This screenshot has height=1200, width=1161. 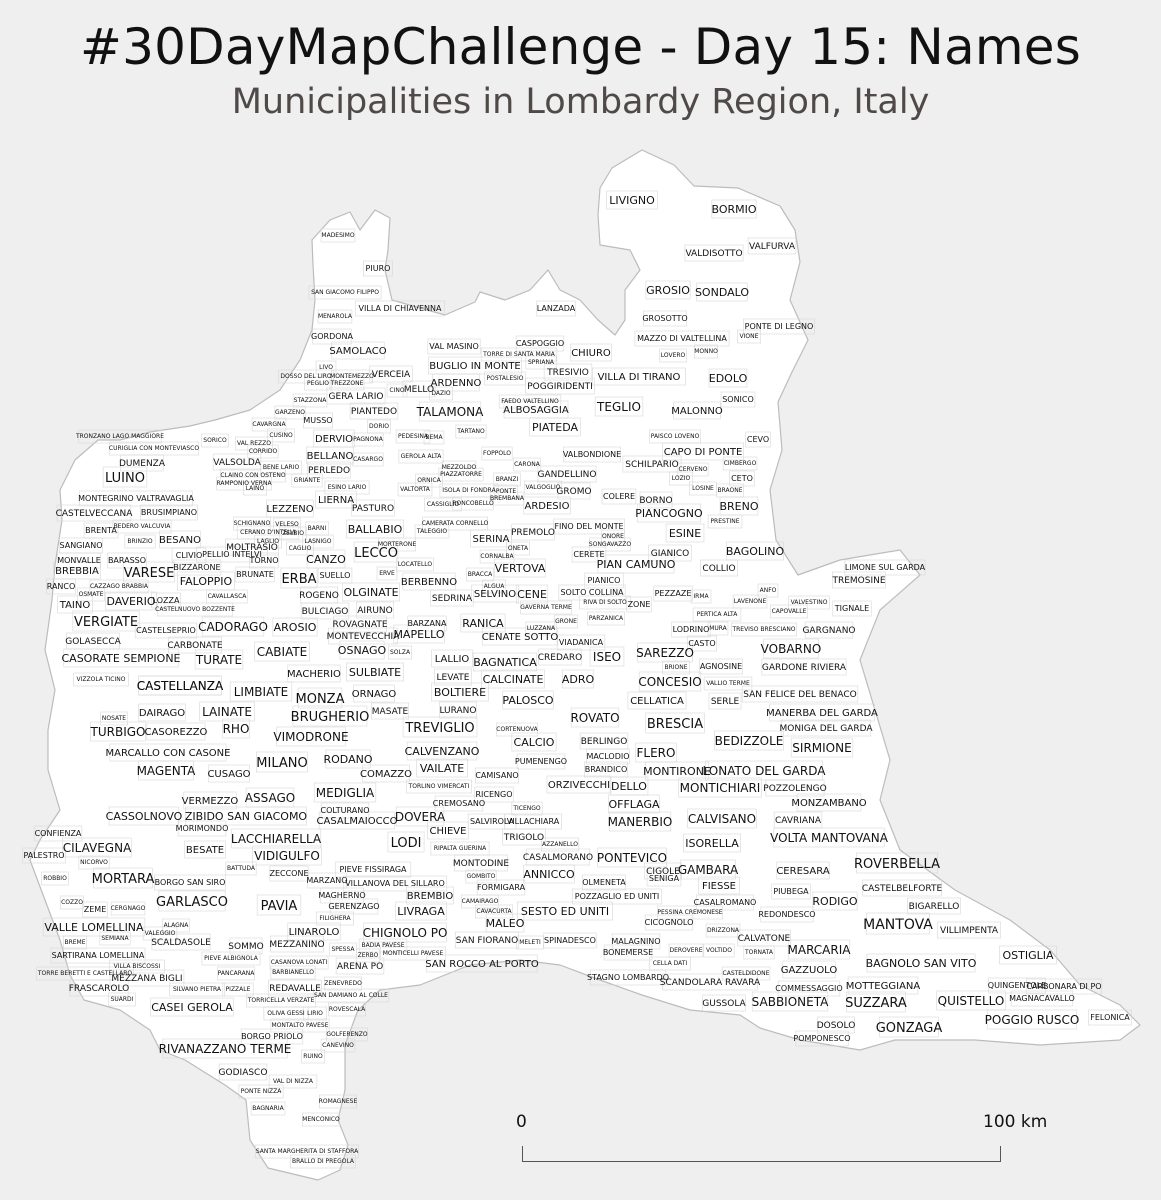 What do you see at coordinates (296, 945) in the screenshot?
I see `municipality-label: MEZZANINO` at bounding box center [296, 945].